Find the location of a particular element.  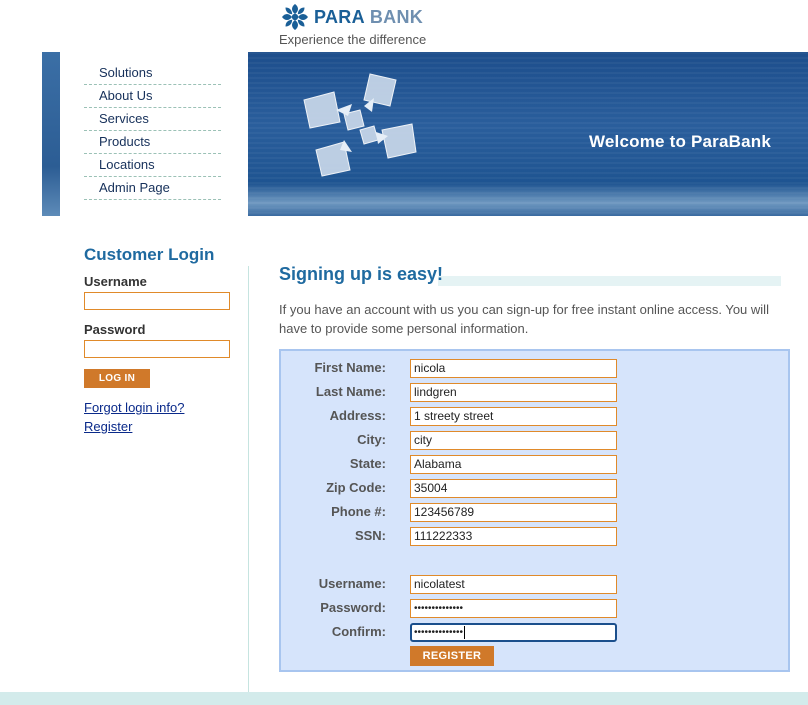

ssn-field: 111222333 is located at coordinates (513, 536).